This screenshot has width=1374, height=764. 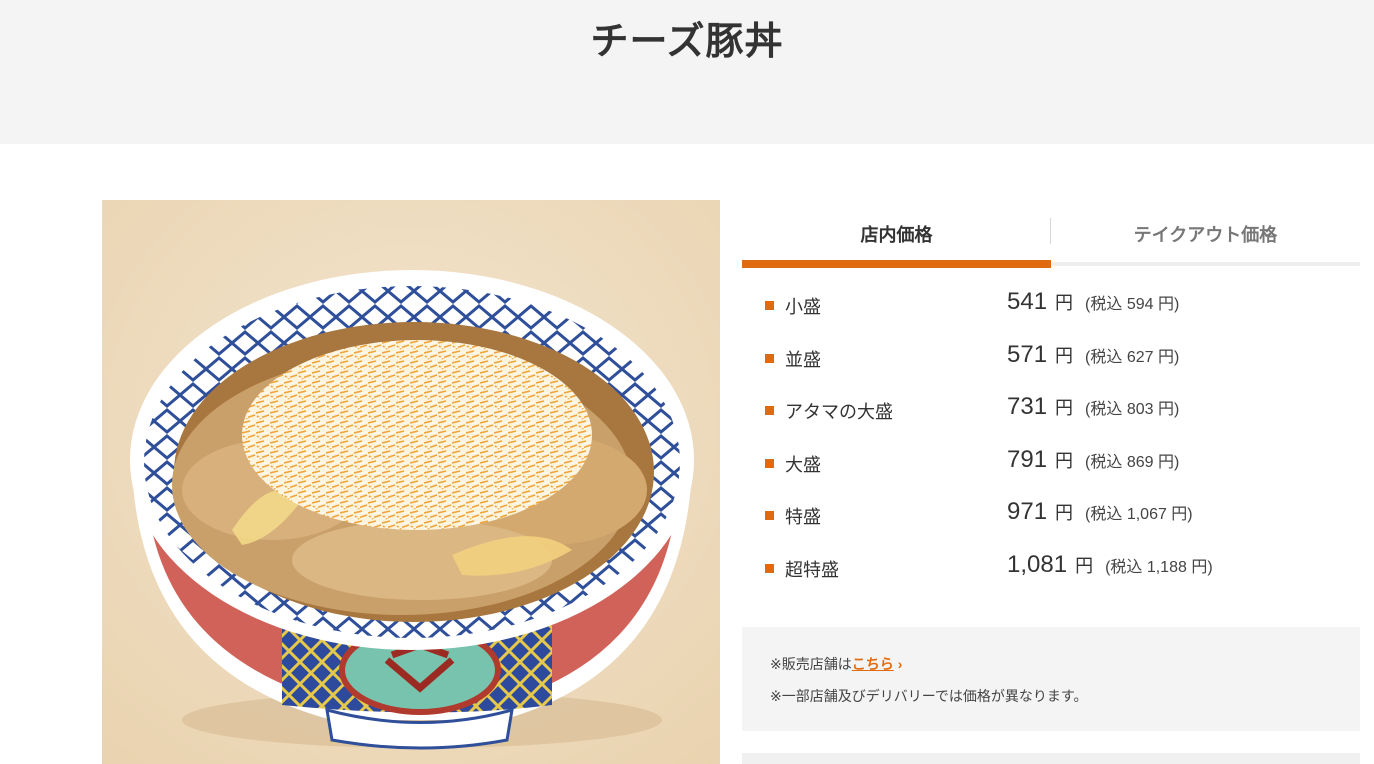 I want to click on price-row: 小盛 541 円 (税込 594 円), so click(x=1051, y=306).